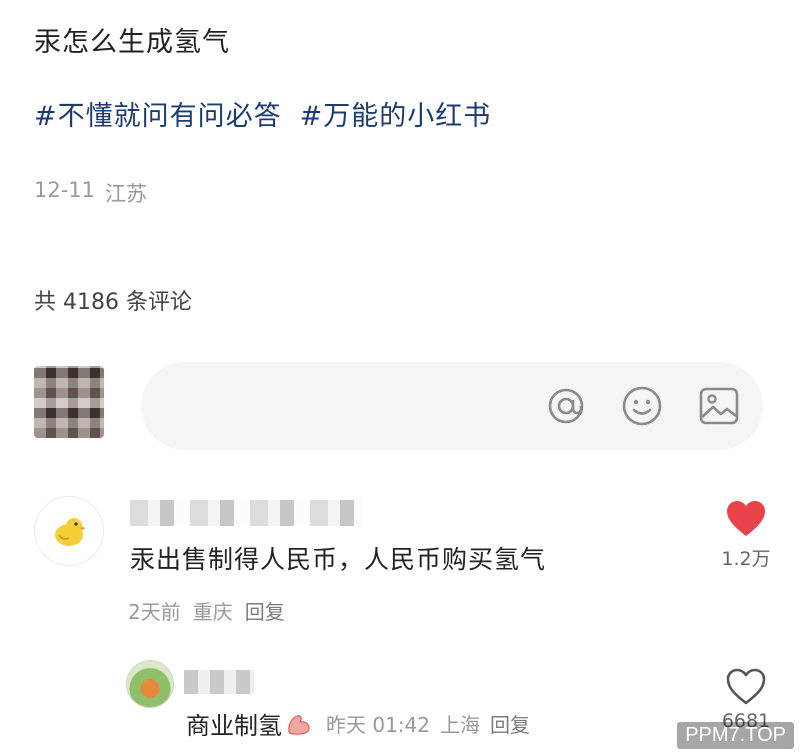 The height and width of the screenshot is (755, 800). I want to click on heart-filled-icon, so click(746, 518).